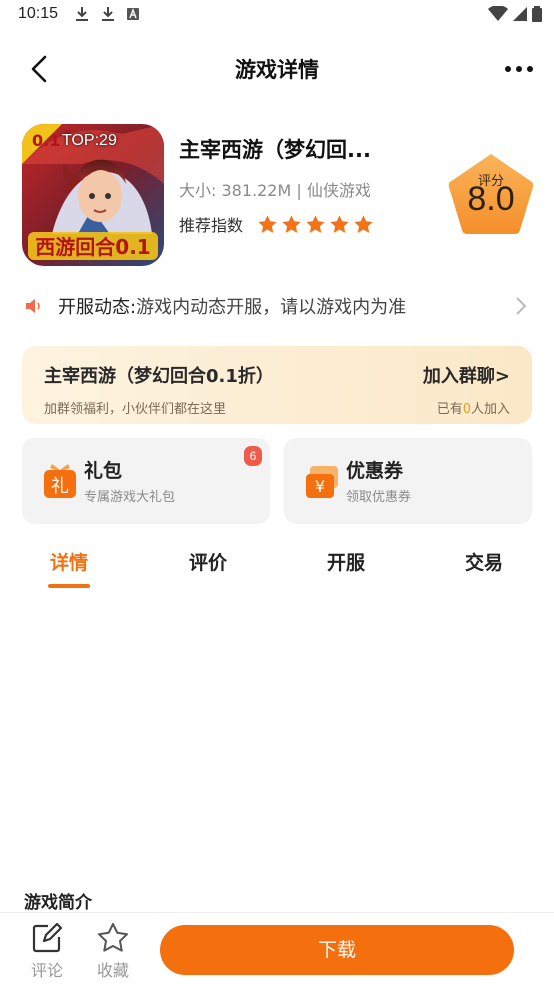 This screenshot has height=984, width=554. Describe the element at coordinates (112, 970) in the screenshot. I see `favorite-label: 收藏` at that location.